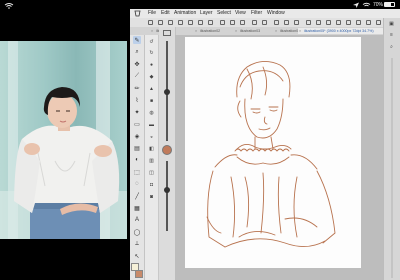 The height and width of the screenshot is (280, 400). What do you see at coordinates (256, 13) in the screenshot?
I see `menu-filter: Filter` at bounding box center [256, 13].